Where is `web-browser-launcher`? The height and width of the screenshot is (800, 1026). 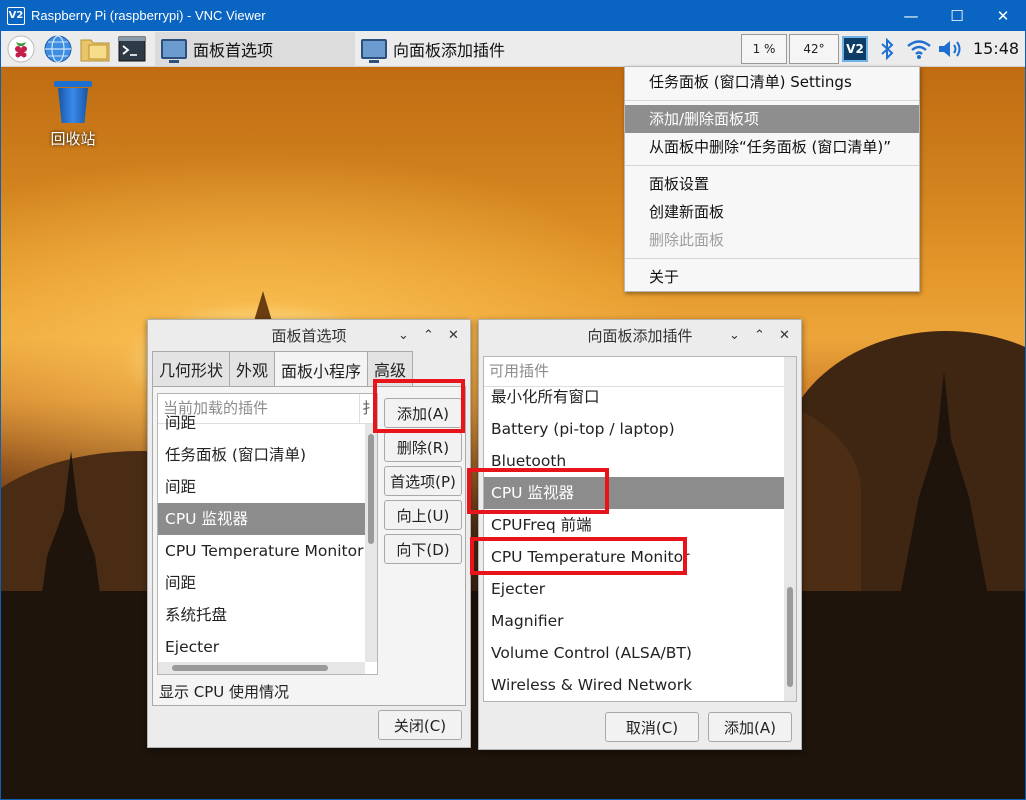
web-browser-launcher is located at coordinates (58, 49).